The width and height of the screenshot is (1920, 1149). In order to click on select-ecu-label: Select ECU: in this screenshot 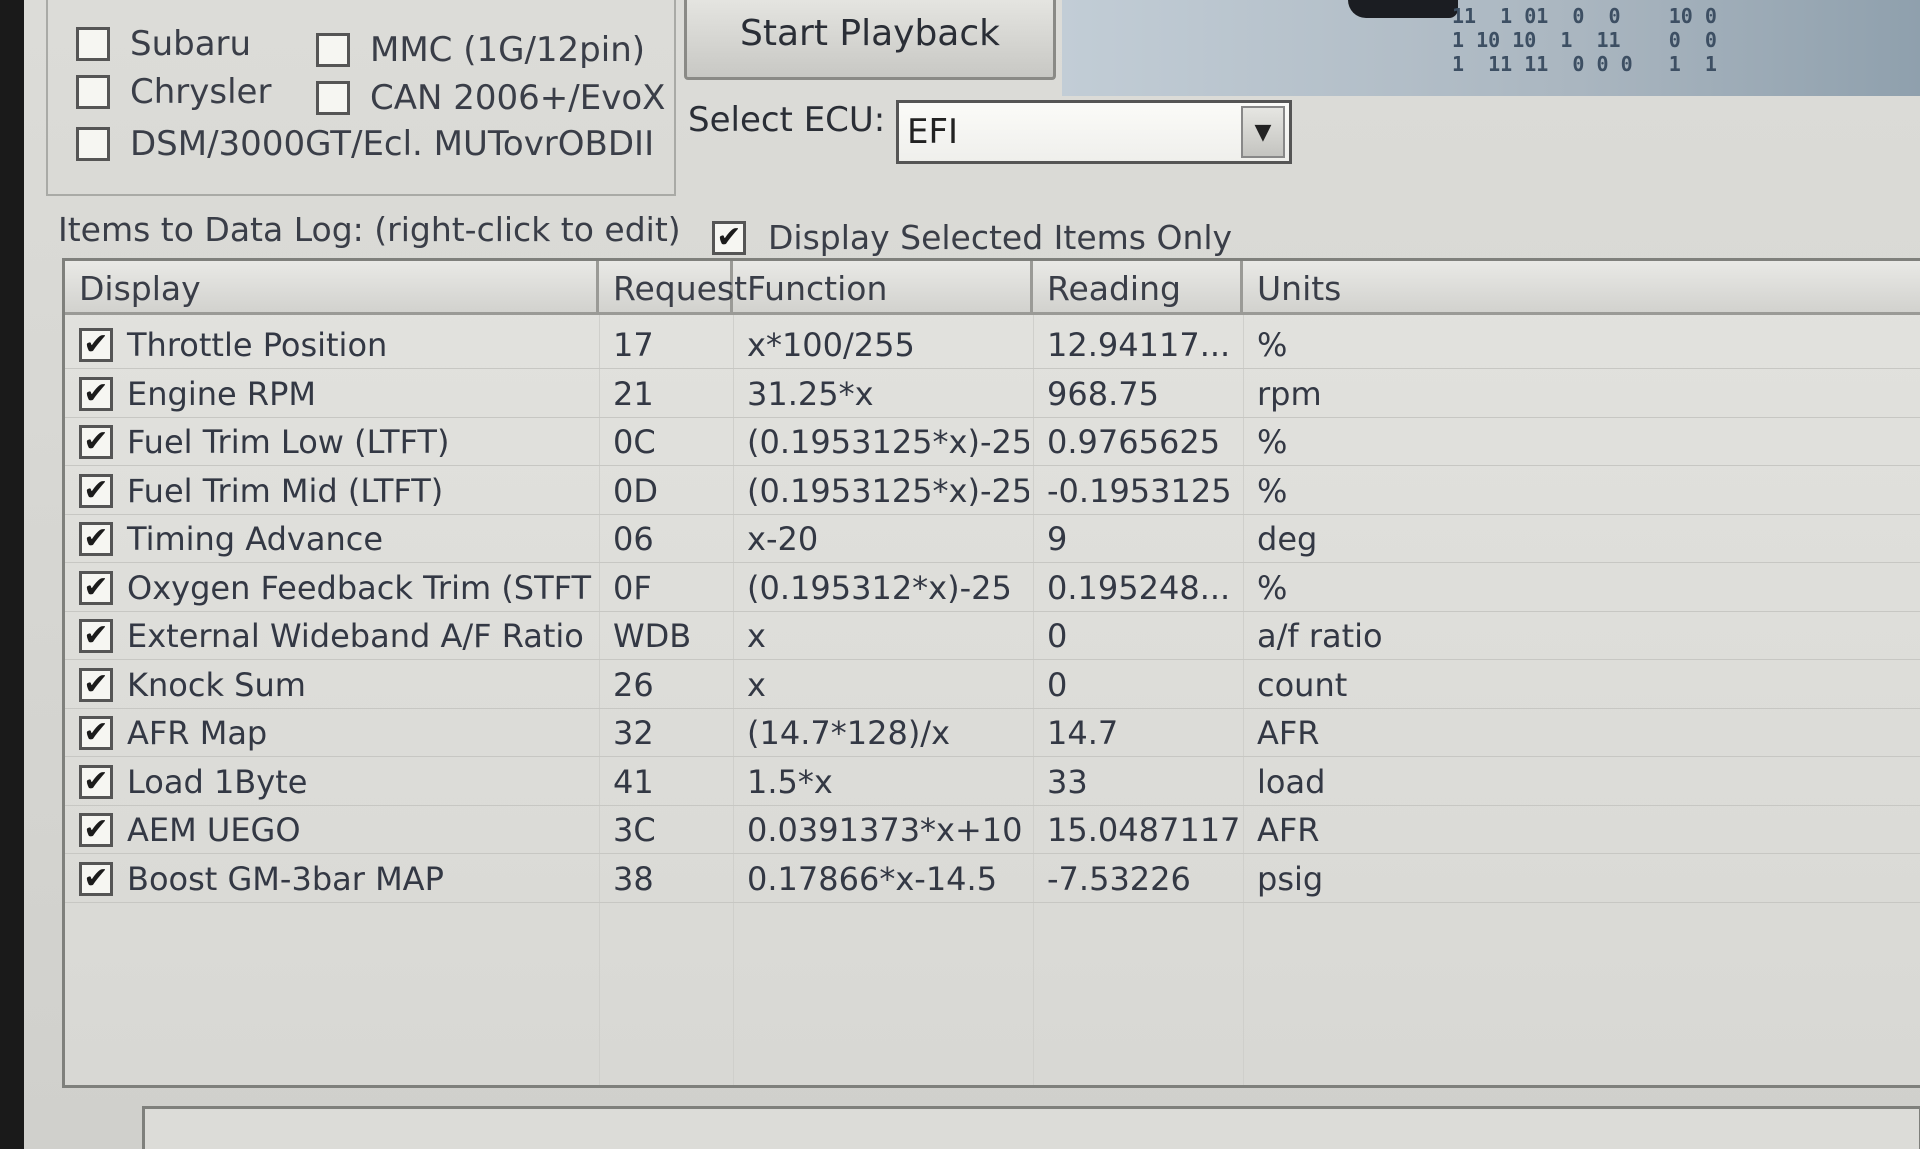, I will do `click(787, 120)`.